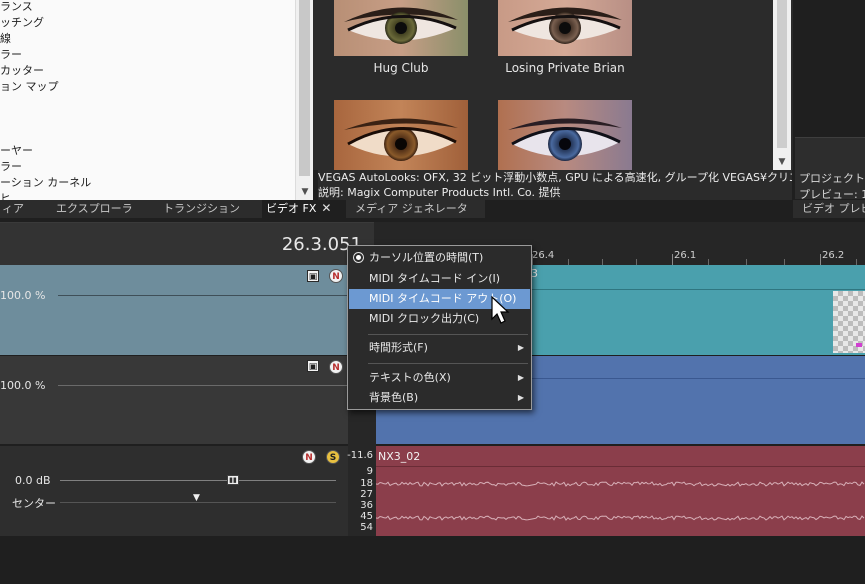 Image resolution: width=865 pixels, height=584 pixels. What do you see at coordinates (366, 516) in the screenshot?
I see `meter-scale-label: 45` at bounding box center [366, 516].